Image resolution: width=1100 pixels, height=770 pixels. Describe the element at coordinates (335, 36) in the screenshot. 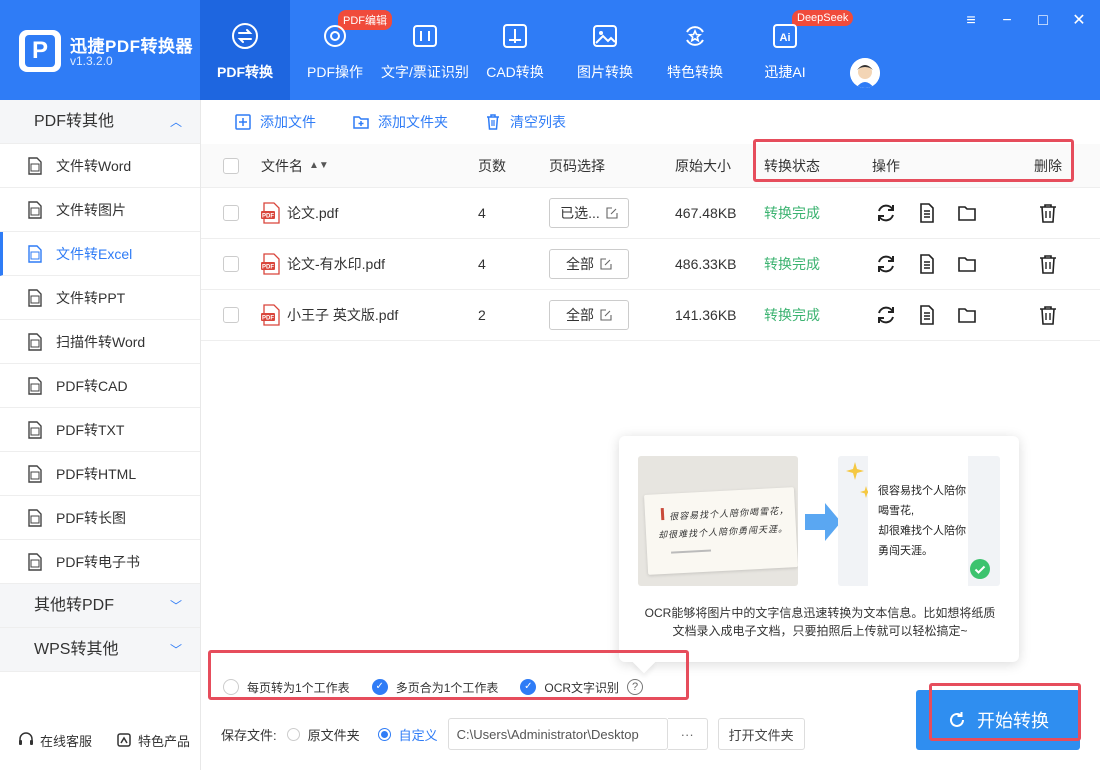

I see `gear-icon` at that location.